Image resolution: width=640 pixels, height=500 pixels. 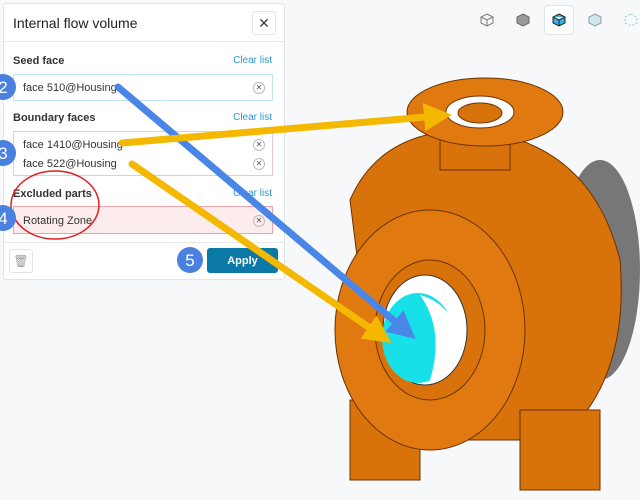 I want to click on list-item: Rotating Zone ✕, so click(x=143, y=220).